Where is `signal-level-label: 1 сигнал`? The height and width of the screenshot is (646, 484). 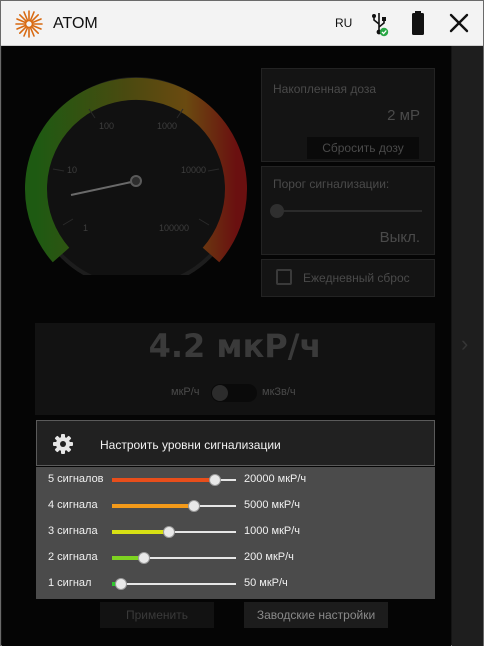
signal-level-label: 1 сигнал is located at coordinates (70, 583).